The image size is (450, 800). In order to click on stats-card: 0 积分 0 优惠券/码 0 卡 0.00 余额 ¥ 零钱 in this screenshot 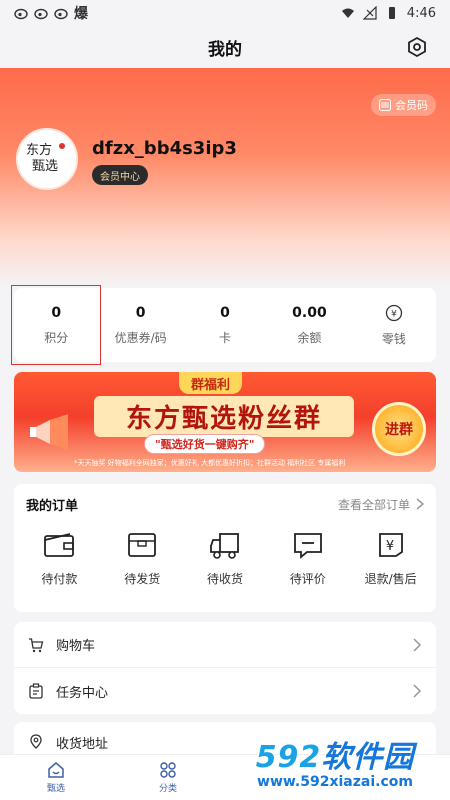, I will do `click(223, 325)`.